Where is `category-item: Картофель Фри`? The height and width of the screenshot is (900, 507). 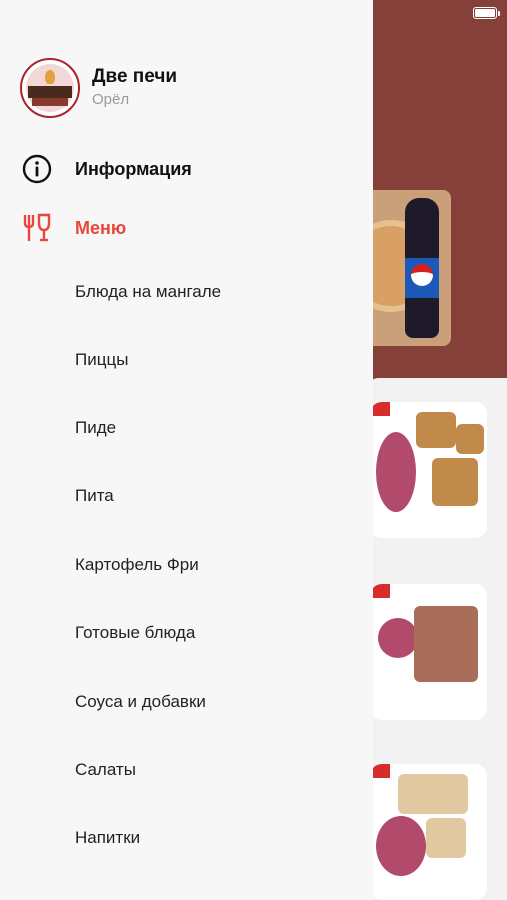
category-item: Картофель Фри is located at coordinates (137, 565).